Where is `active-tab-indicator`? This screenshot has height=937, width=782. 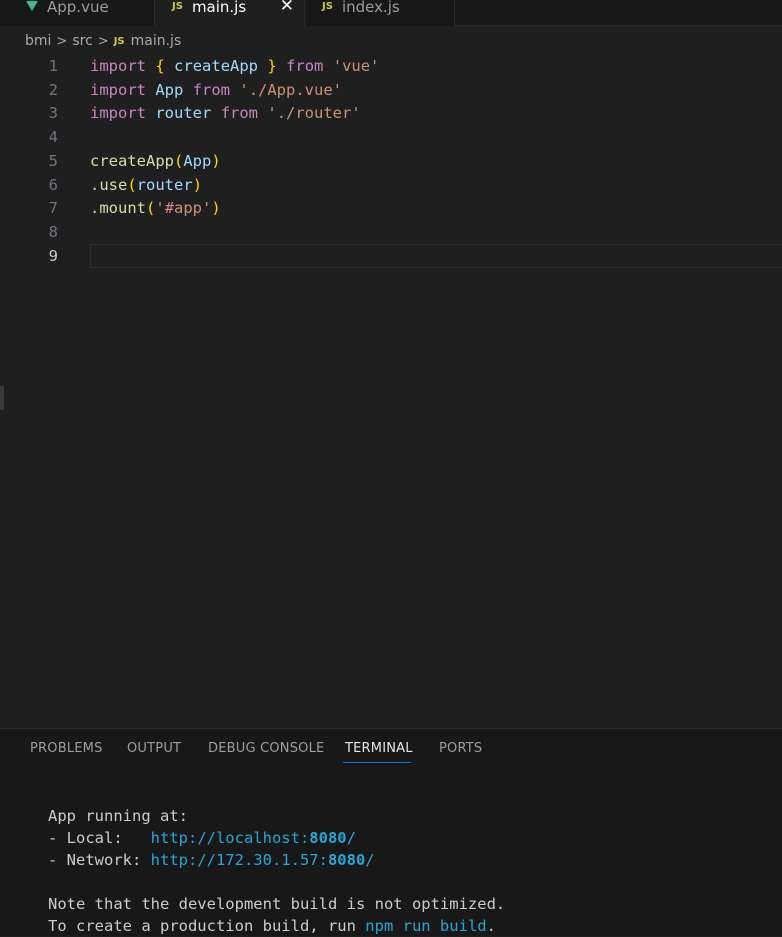
active-tab-indicator is located at coordinates (377, 762).